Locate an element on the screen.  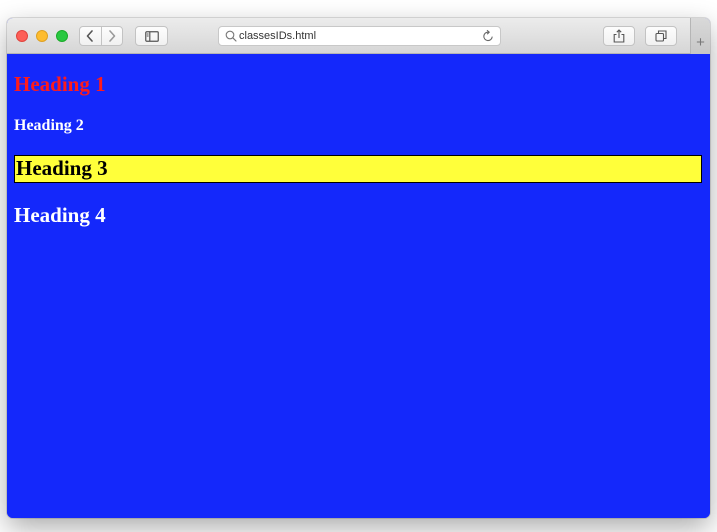
share-icon is located at coordinates (619, 36).